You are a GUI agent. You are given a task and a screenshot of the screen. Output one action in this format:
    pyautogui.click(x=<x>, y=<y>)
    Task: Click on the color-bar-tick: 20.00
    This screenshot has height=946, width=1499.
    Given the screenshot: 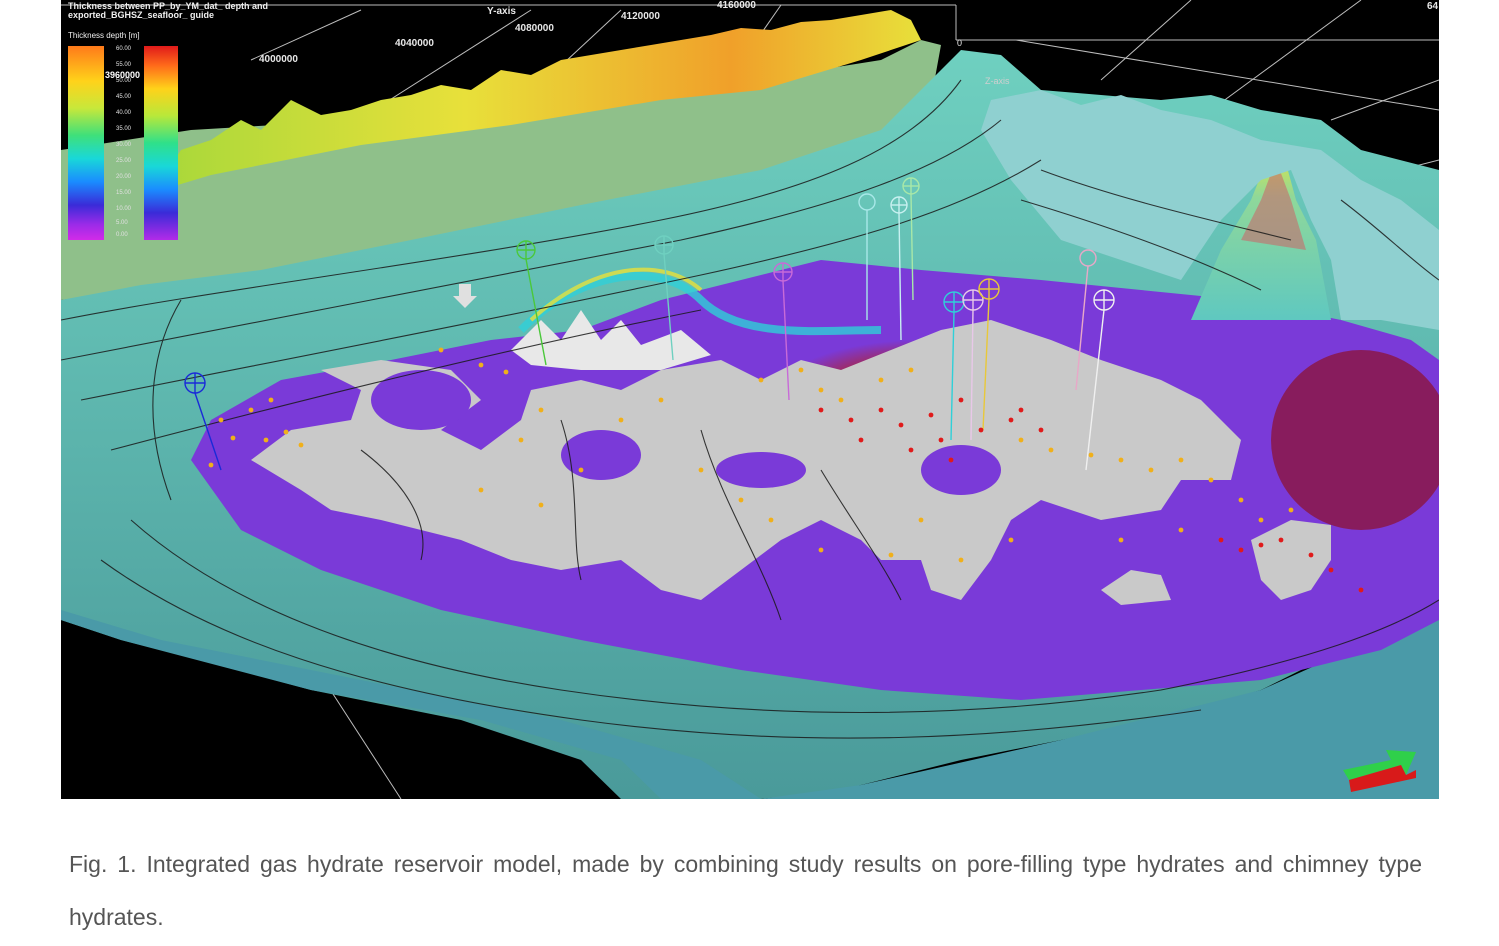 What is the action you would take?
    pyautogui.click(x=124, y=177)
    